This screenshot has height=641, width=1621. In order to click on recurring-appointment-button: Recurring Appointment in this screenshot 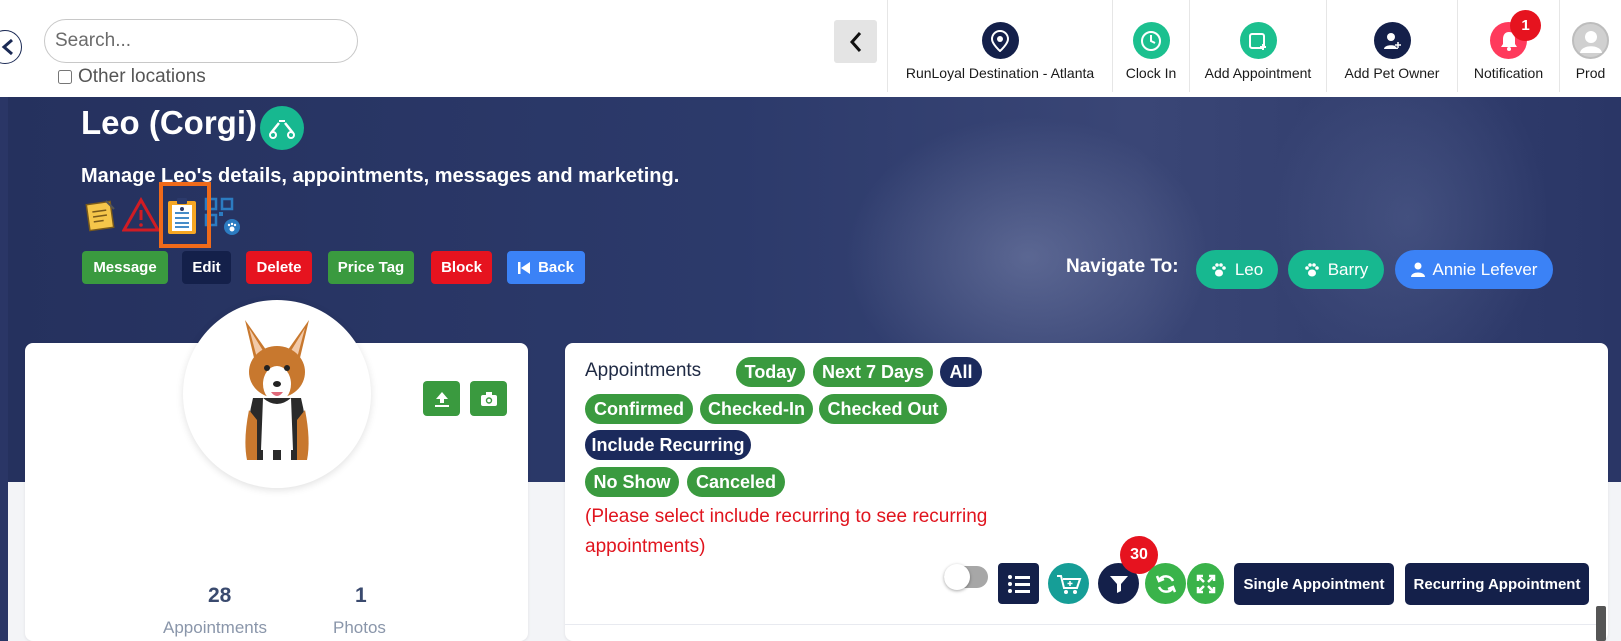, I will do `click(1497, 584)`.